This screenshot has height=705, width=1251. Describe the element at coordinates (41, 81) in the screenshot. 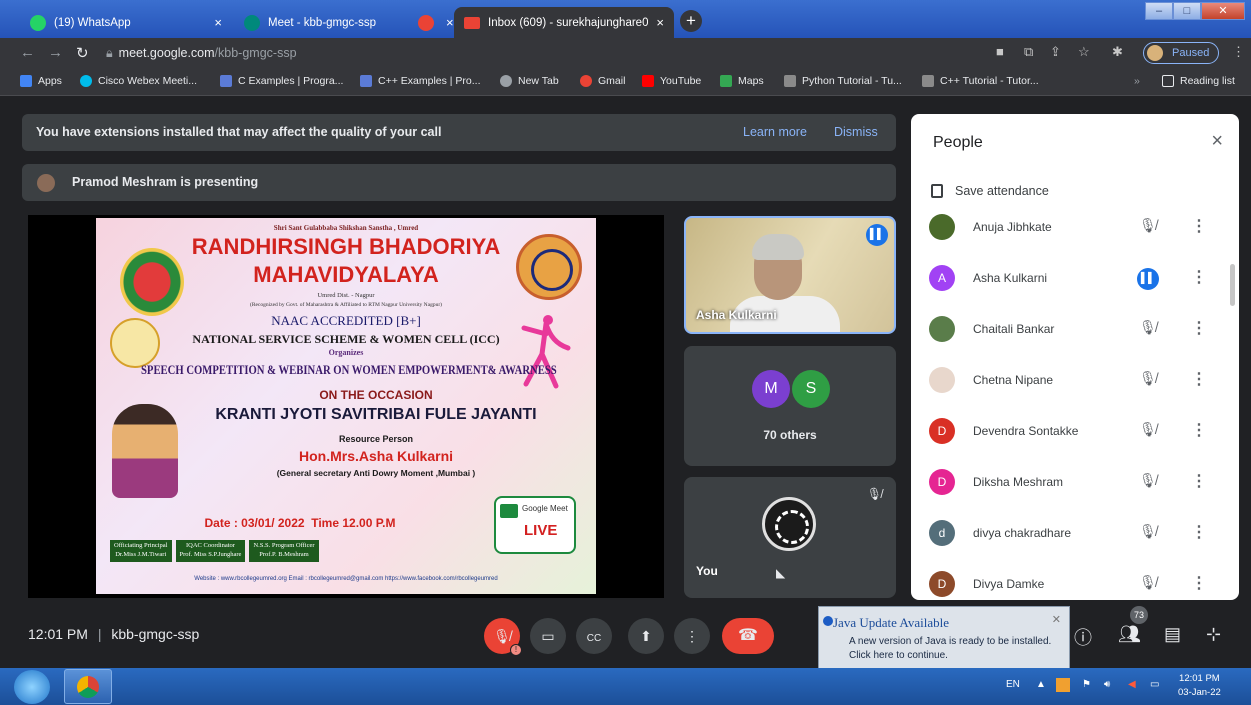

I see `bookmark-apps: Apps` at that location.